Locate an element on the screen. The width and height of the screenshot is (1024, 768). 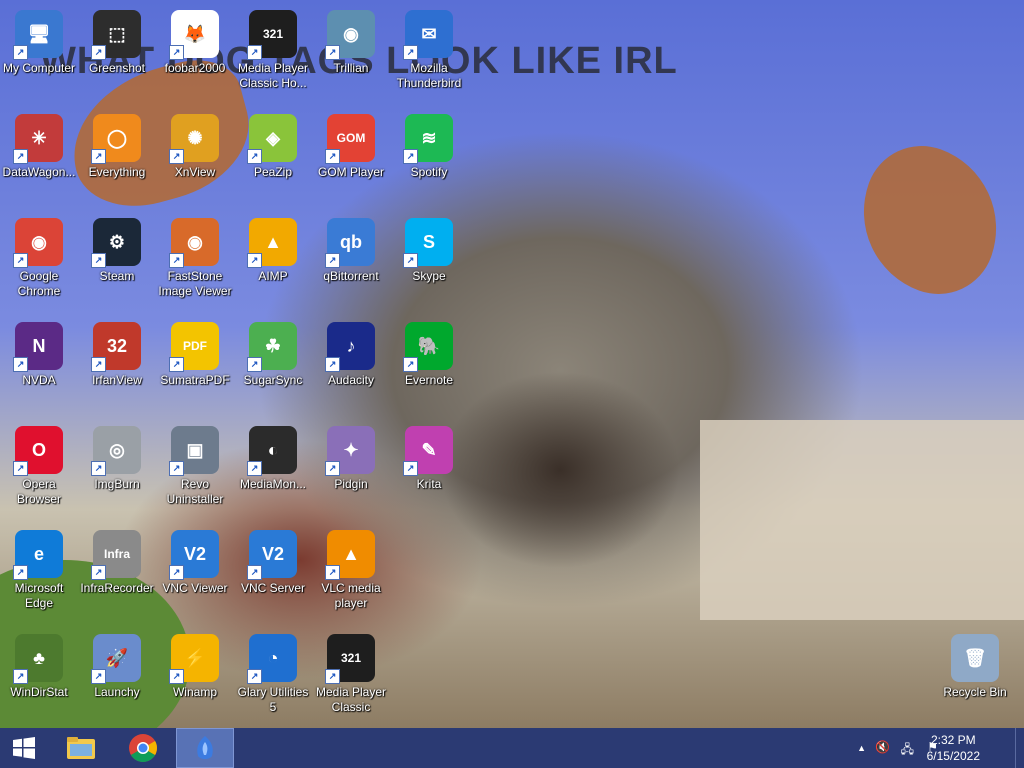
desktop-icon-glary: ◔ ↗ Glary Utilities 5 is located at coordinates (273, 679).